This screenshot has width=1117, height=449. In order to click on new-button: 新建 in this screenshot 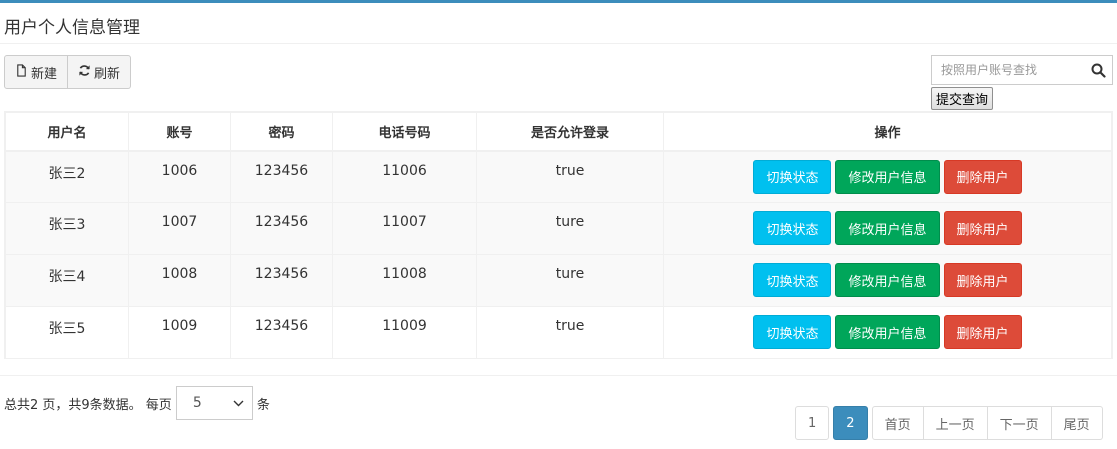, I will do `click(36, 72)`.